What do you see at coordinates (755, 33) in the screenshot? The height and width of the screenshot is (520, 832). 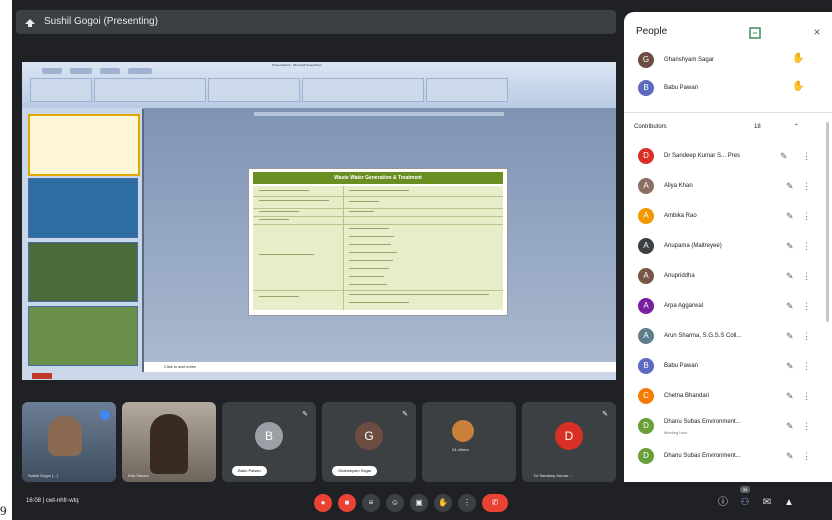 I see `edit-icon` at bounding box center [755, 33].